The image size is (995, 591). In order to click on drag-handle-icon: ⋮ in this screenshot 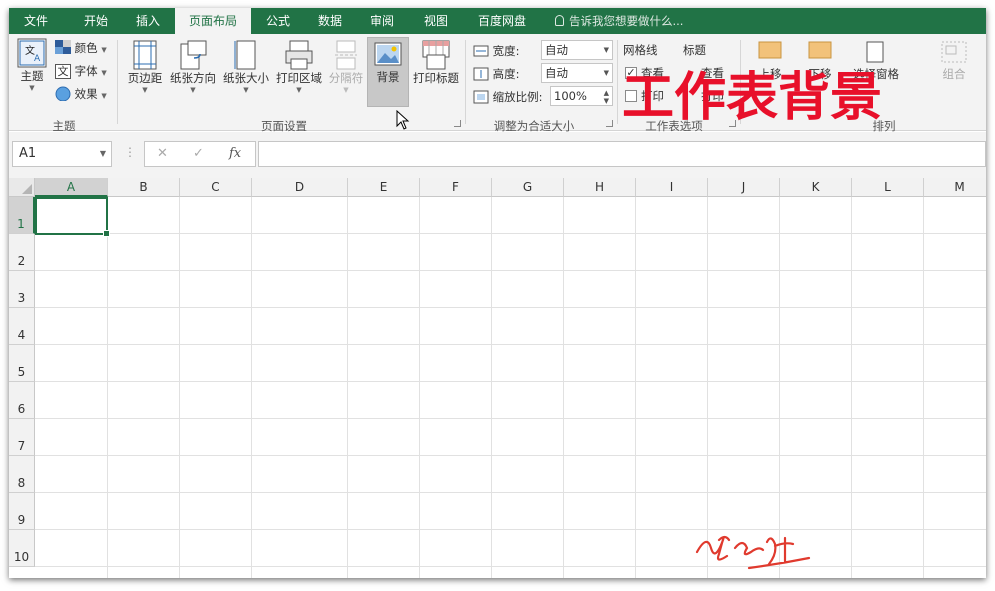, I will do `click(130, 152)`.